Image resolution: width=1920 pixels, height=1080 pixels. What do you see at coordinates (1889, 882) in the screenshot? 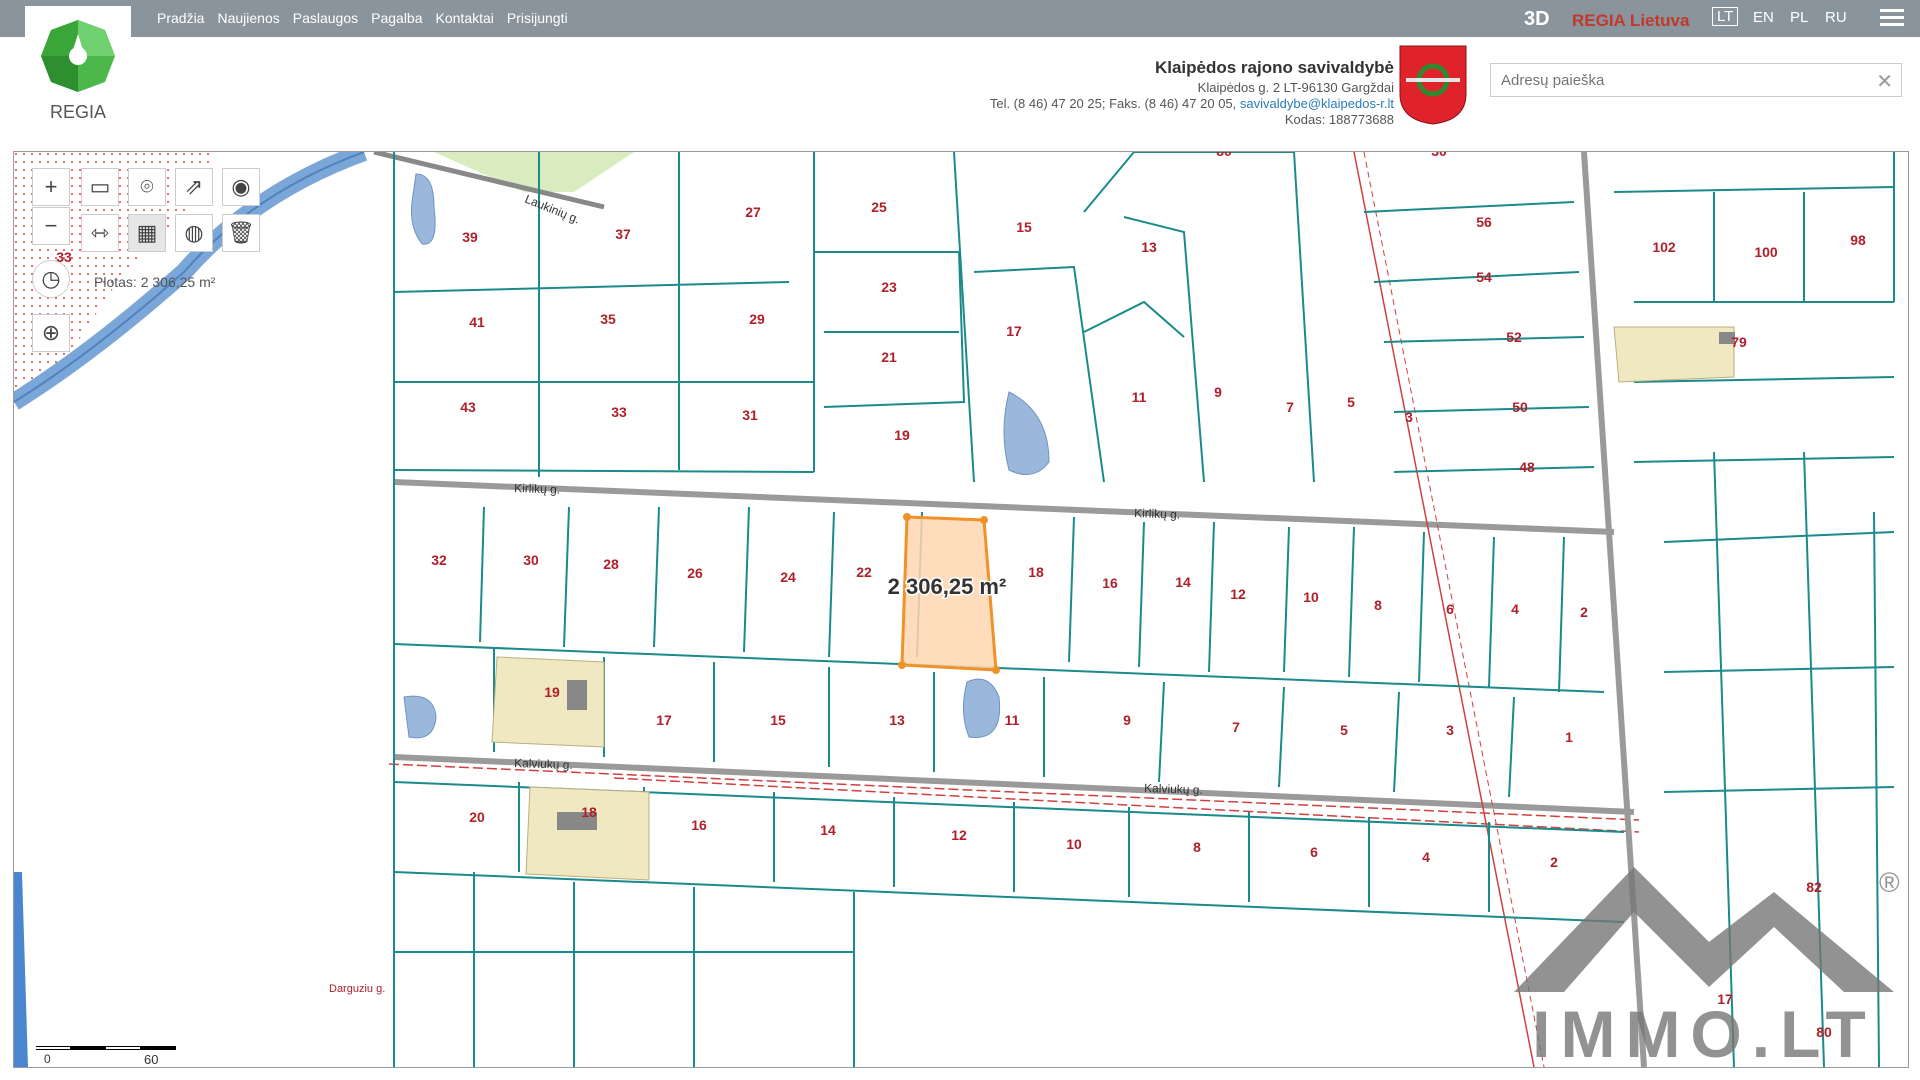
I see `registered-mark-icon: ®` at bounding box center [1889, 882].